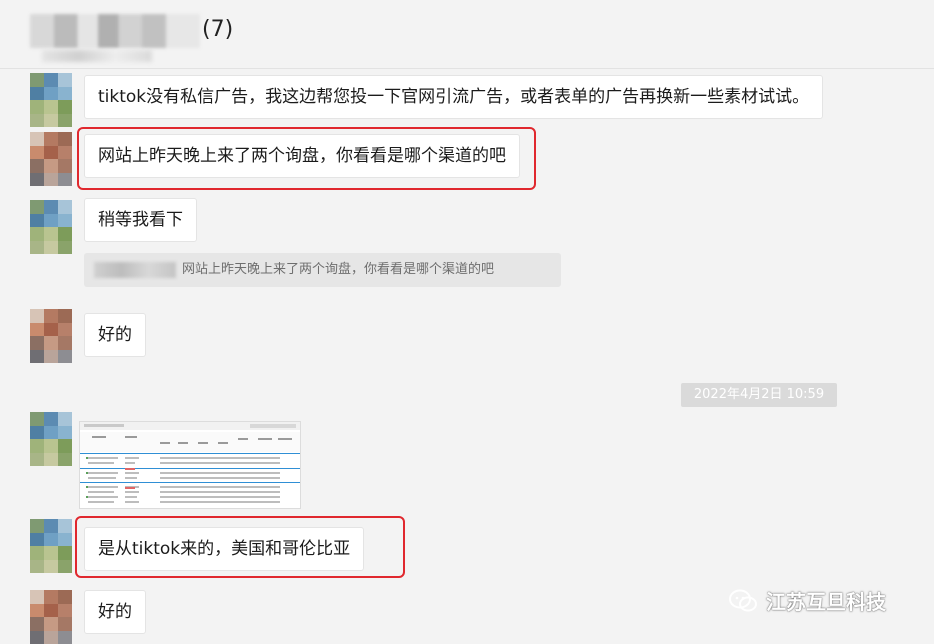 The width and height of the screenshot is (934, 644). I want to click on quoted-message: 网站上昨天晚上来了两个询盘，你看看是哪个渠道的吧, so click(322, 270).